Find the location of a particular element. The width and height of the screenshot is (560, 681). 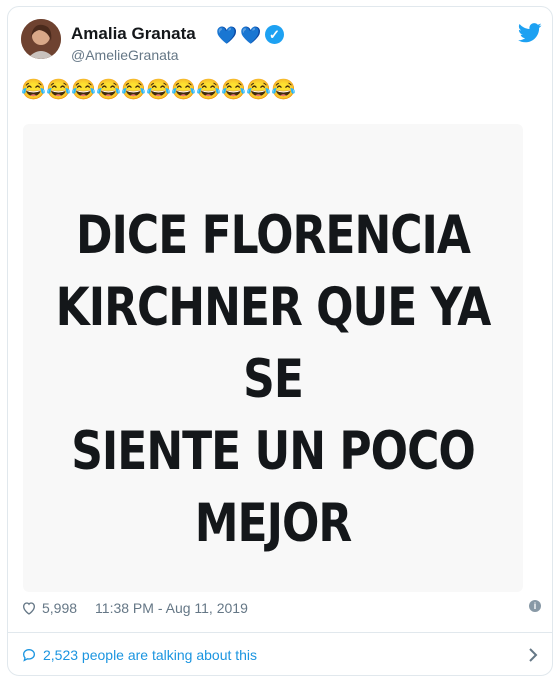

tweet-meta: 5,998 11:38 PM - Aug 11, 2019 is located at coordinates (134, 608).